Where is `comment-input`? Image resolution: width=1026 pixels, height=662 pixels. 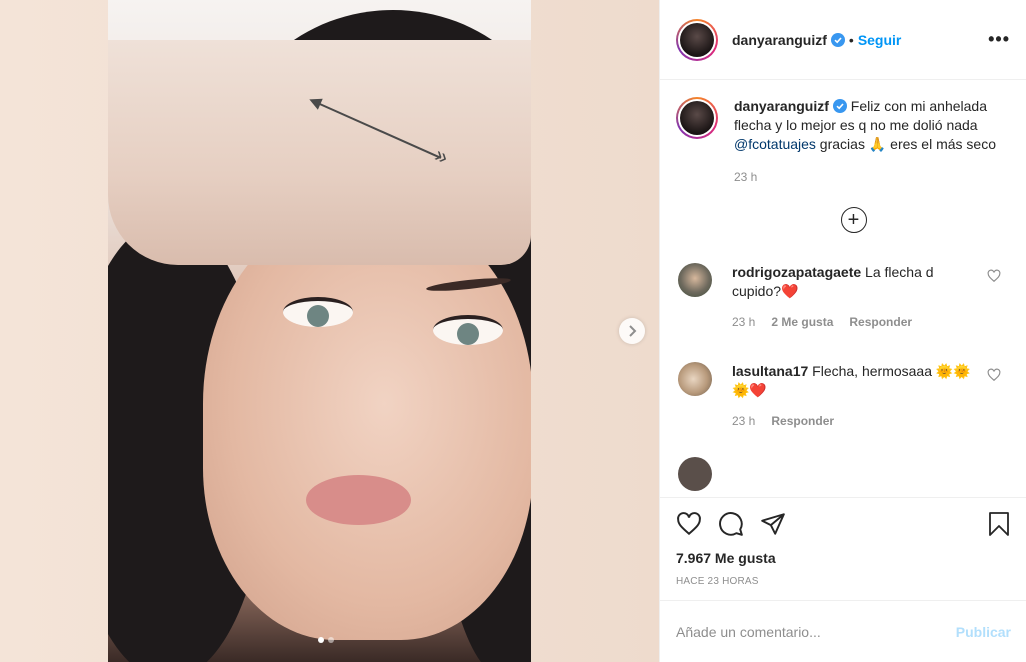 comment-input is located at coordinates (816, 631).